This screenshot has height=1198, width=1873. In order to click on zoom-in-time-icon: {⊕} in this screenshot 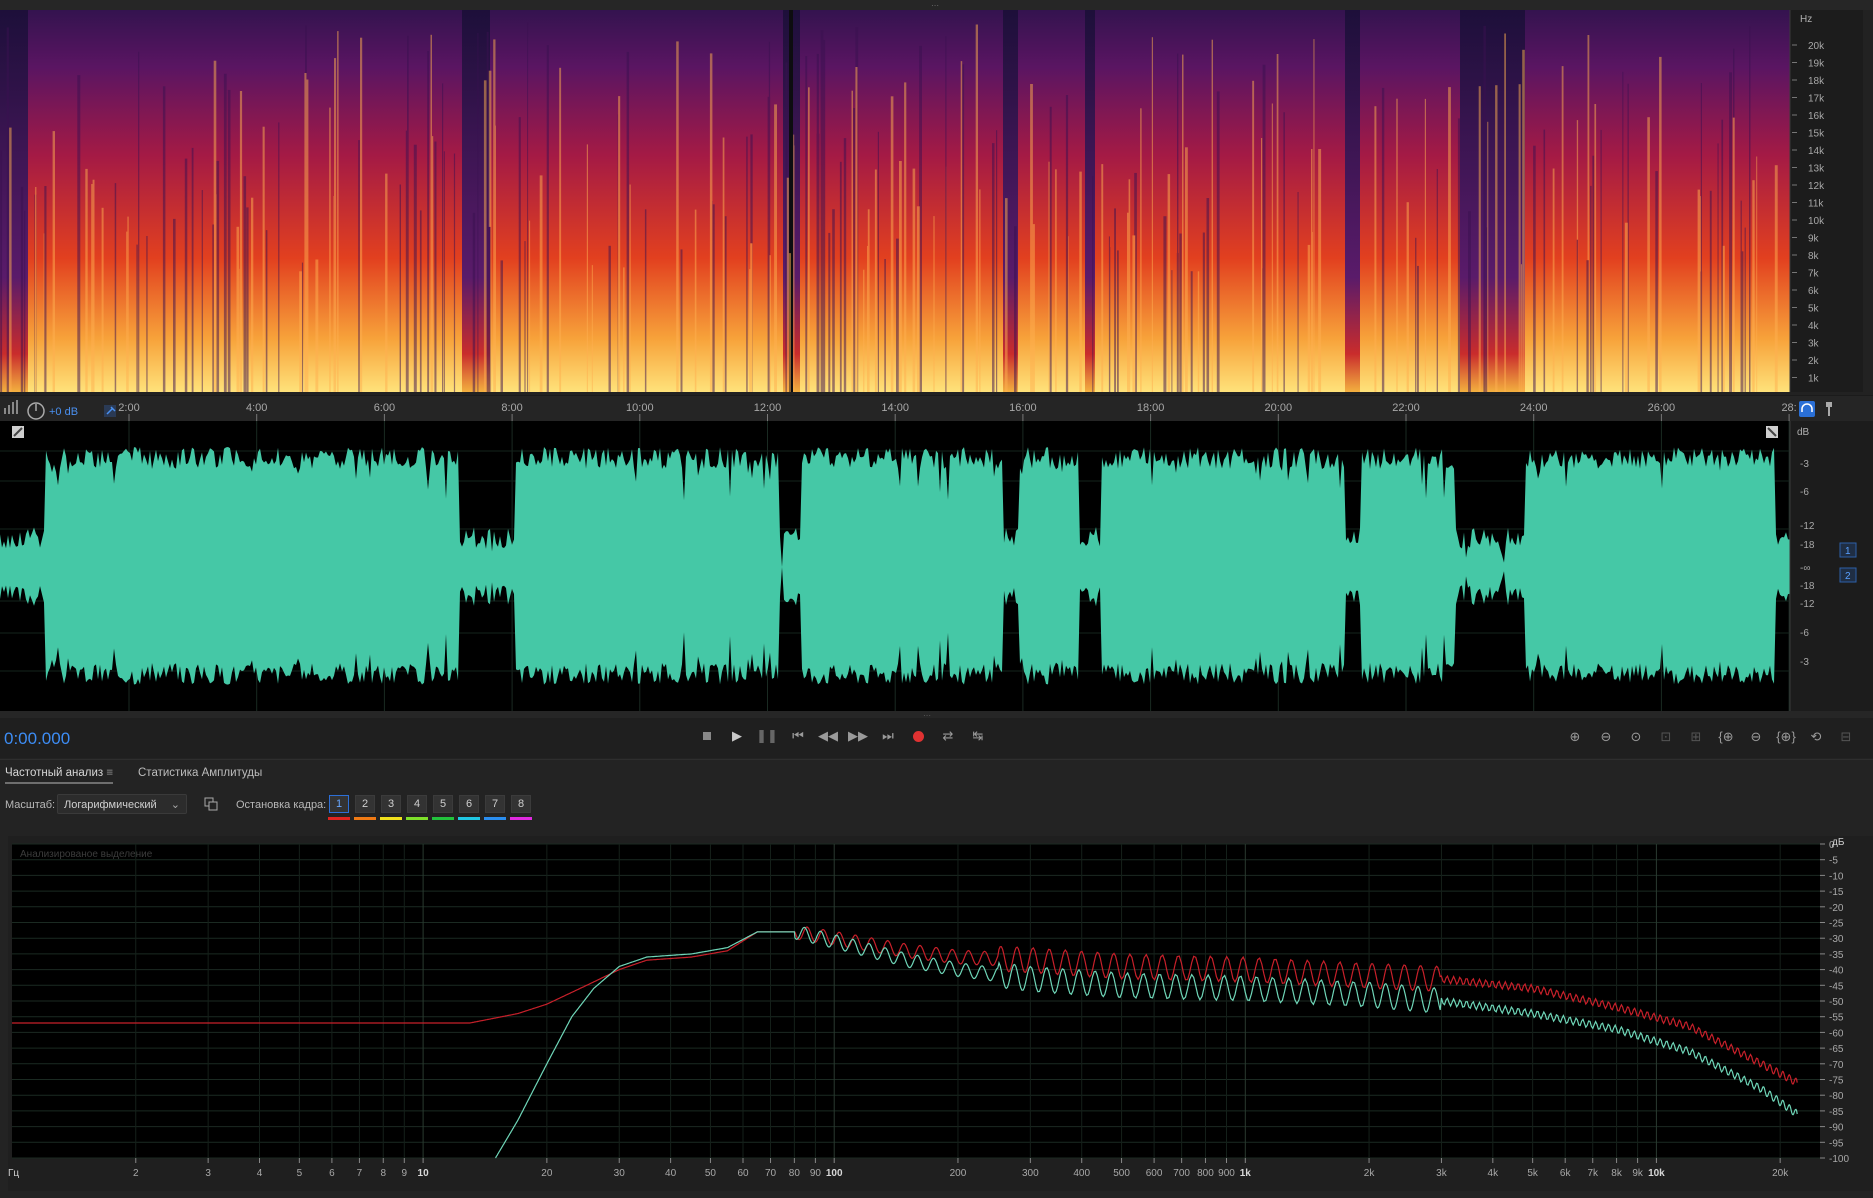, I will do `click(1786, 736)`.